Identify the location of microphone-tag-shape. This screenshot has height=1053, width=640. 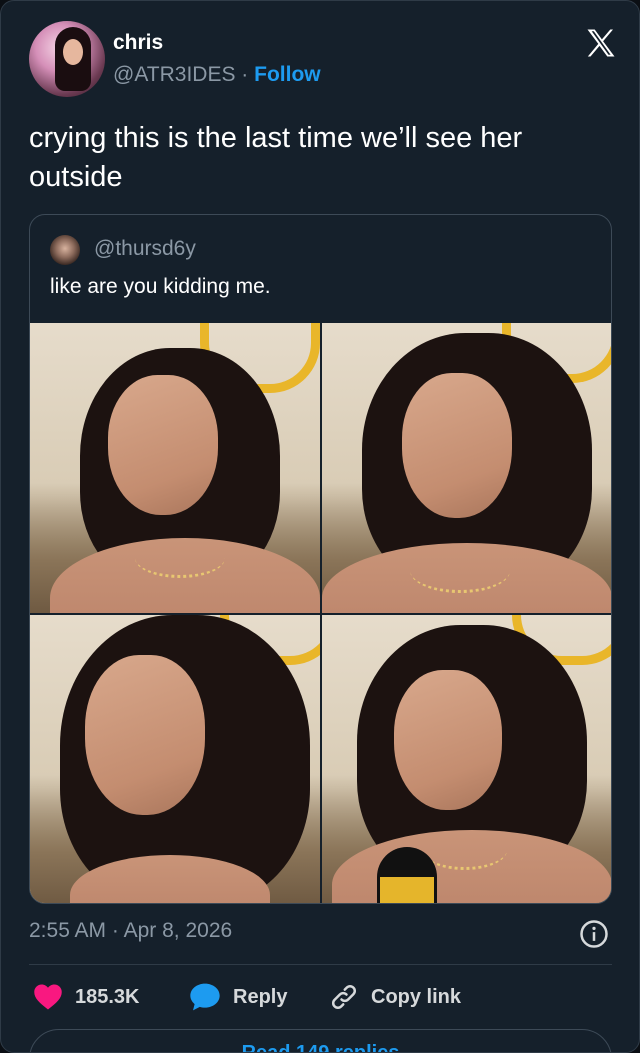
(407, 890).